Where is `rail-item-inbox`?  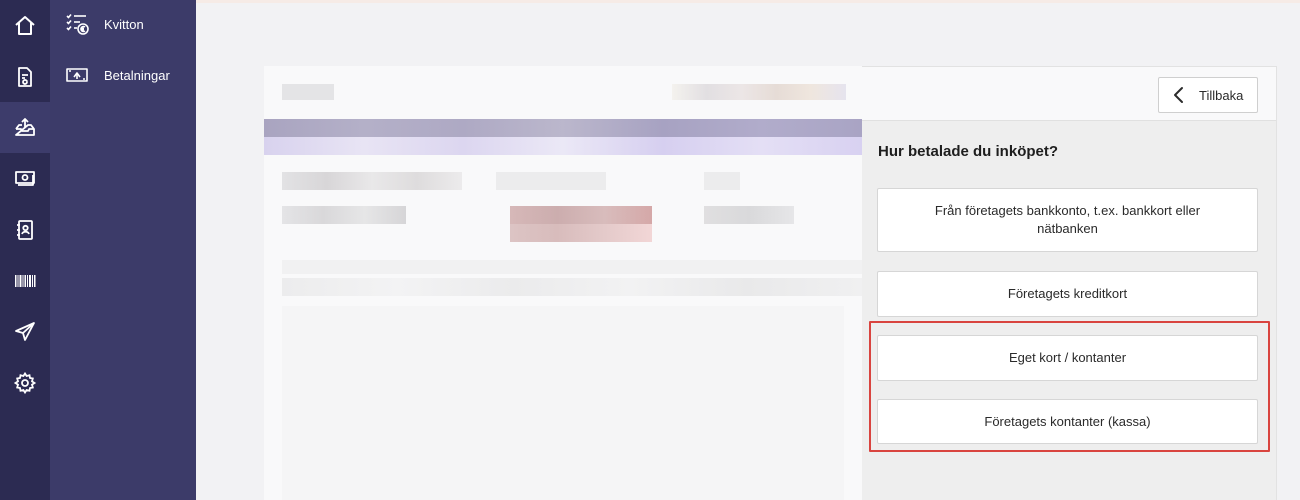 rail-item-inbox is located at coordinates (25, 127).